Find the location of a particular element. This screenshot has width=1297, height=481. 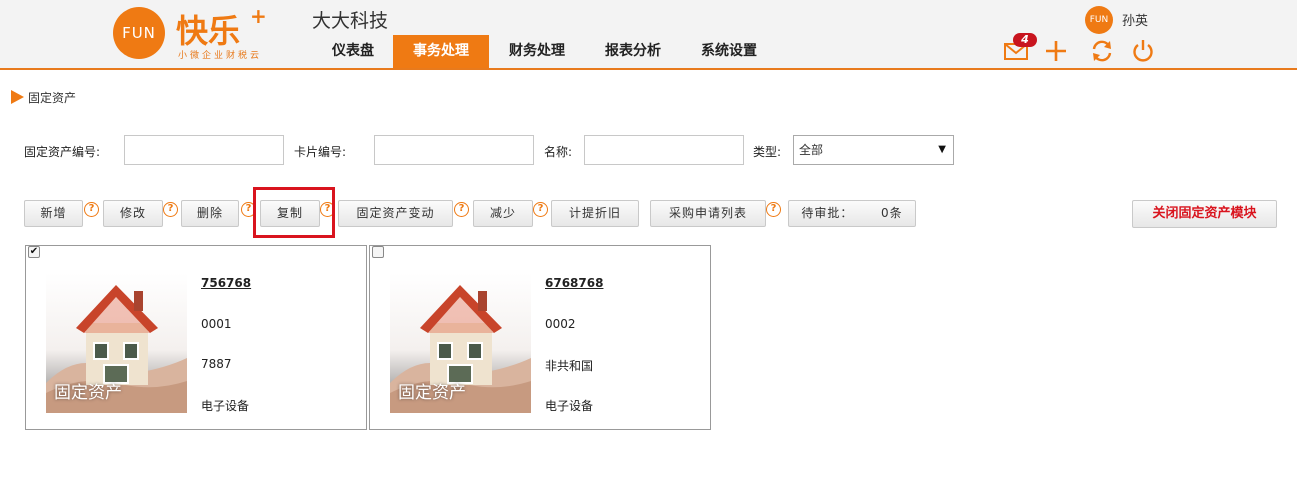

card-code-link: 756768 is located at coordinates (226, 283).